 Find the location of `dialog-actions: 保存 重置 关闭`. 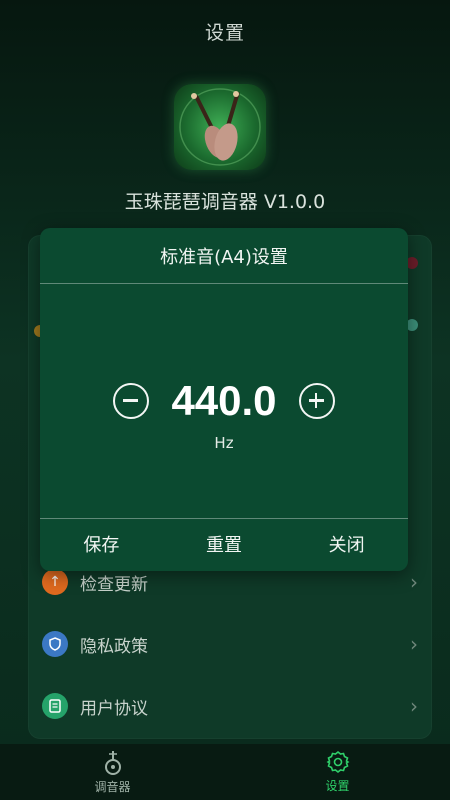

dialog-actions: 保存 重置 关闭 is located at coordinates (224, 544).